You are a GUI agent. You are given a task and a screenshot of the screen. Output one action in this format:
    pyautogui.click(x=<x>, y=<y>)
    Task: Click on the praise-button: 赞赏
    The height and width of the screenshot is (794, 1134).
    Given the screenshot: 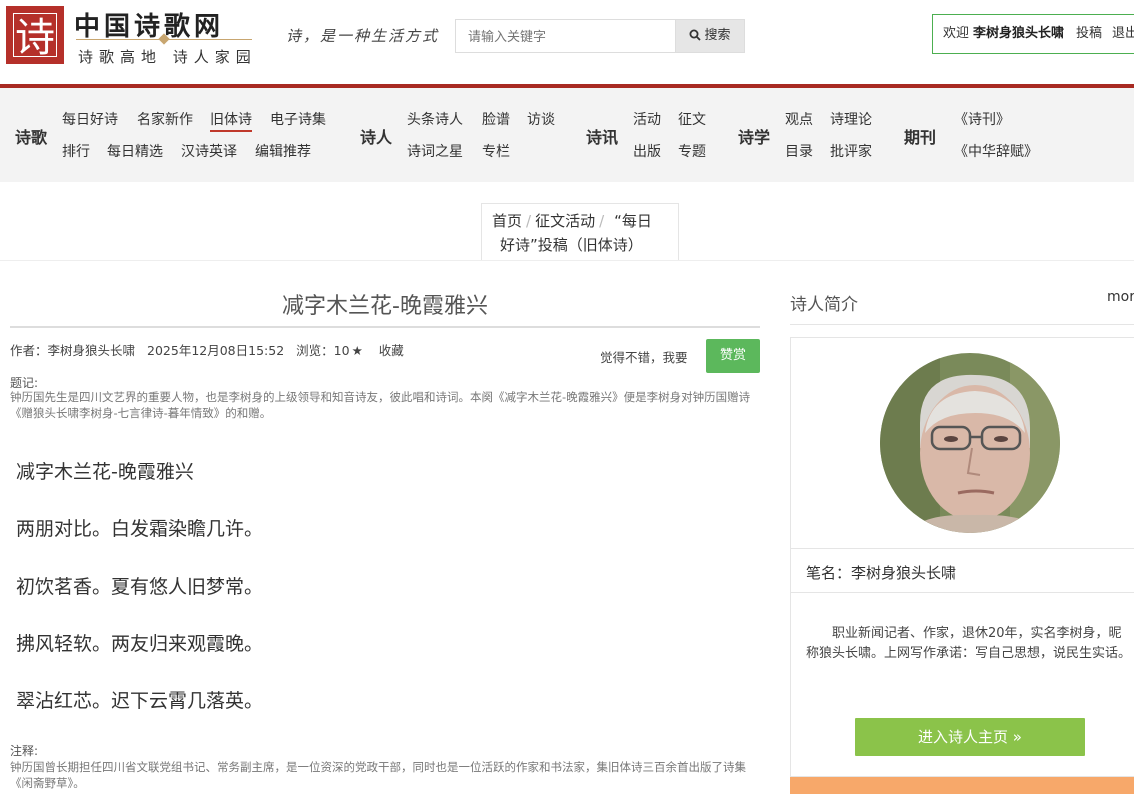 What is the action you would take?
    pyautogui.click(x=733, y=356)
    